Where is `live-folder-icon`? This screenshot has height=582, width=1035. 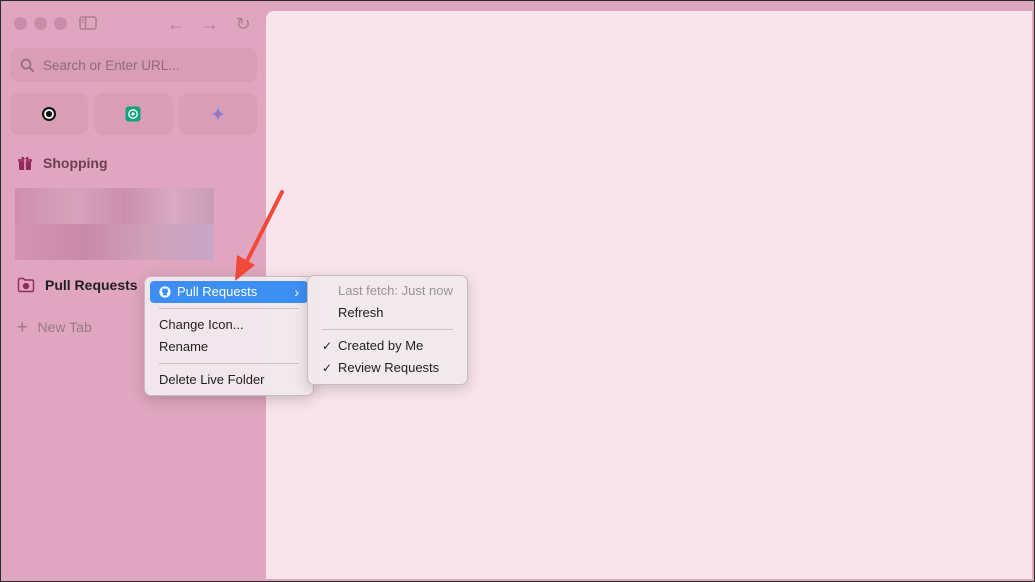
live-folder-icon is located at coordinates (26, 285).